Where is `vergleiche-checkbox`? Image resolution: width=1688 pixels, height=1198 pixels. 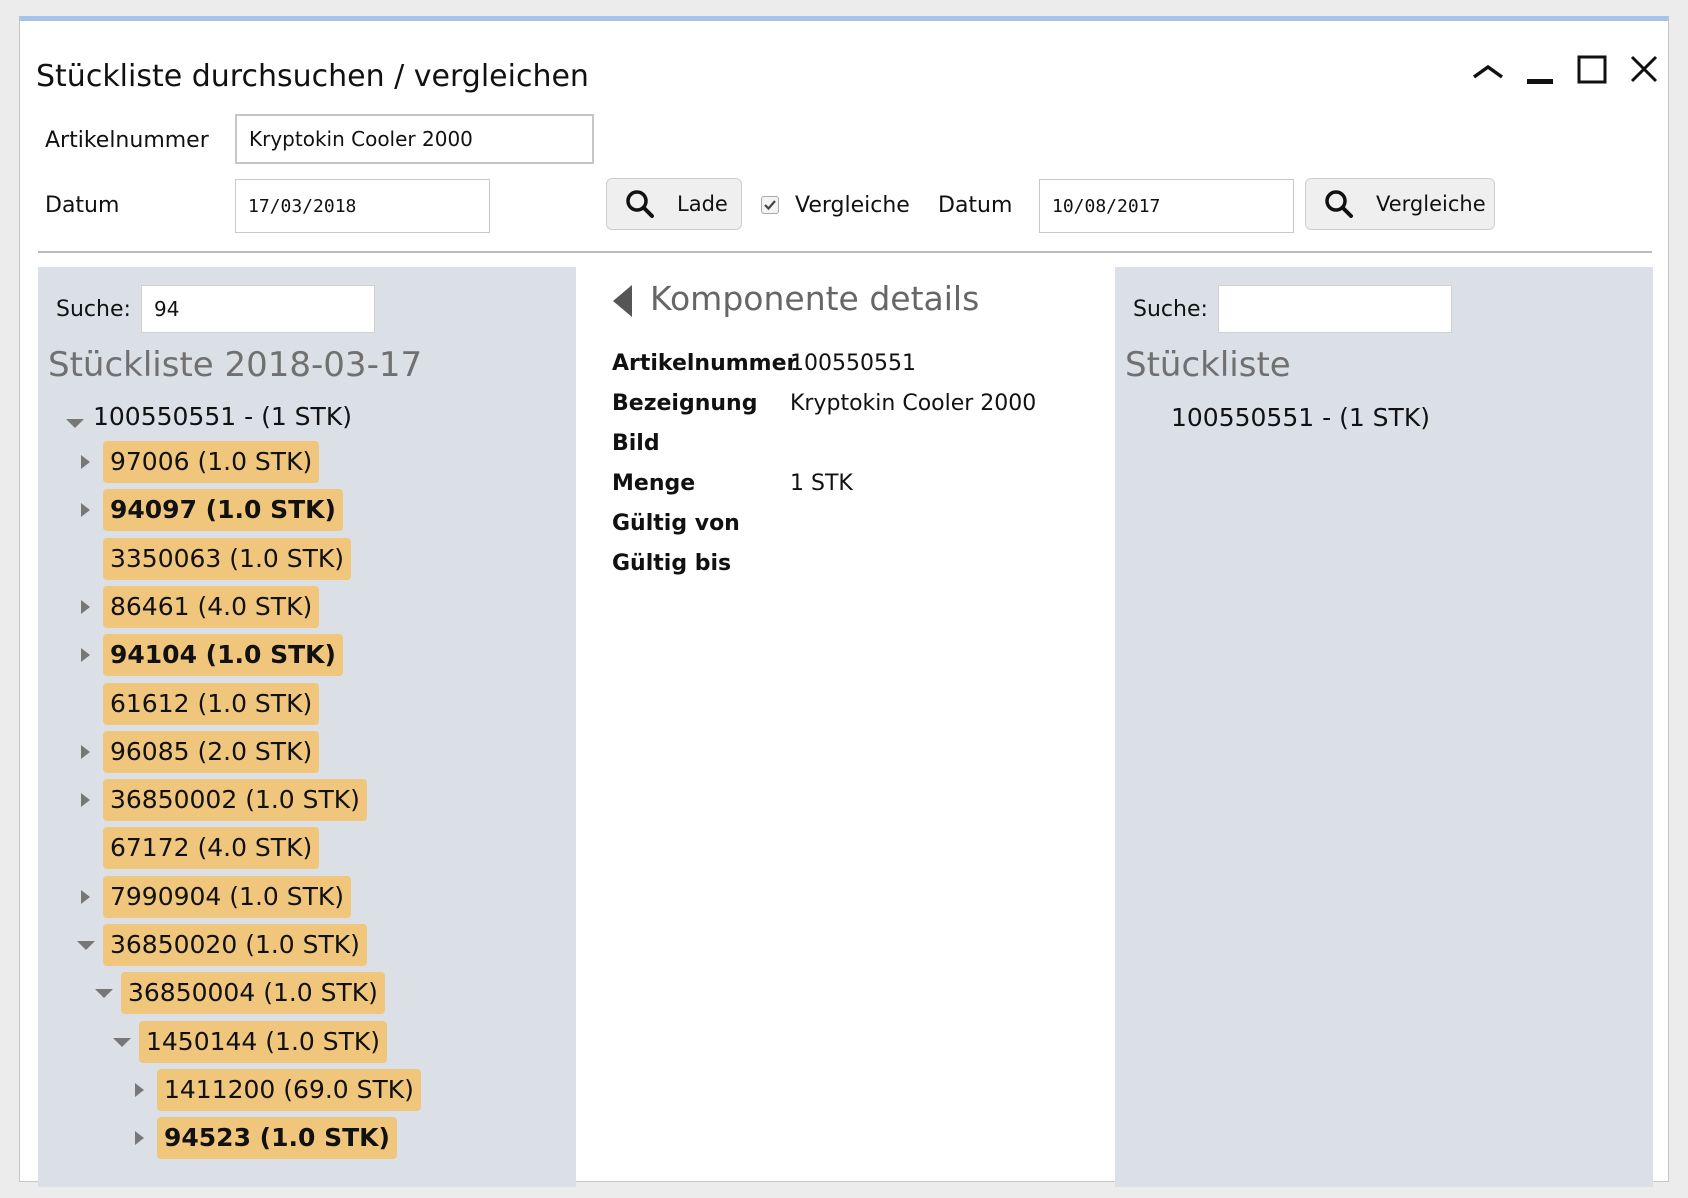
vergleiche-checkbox is located at coordinates (770, 205).